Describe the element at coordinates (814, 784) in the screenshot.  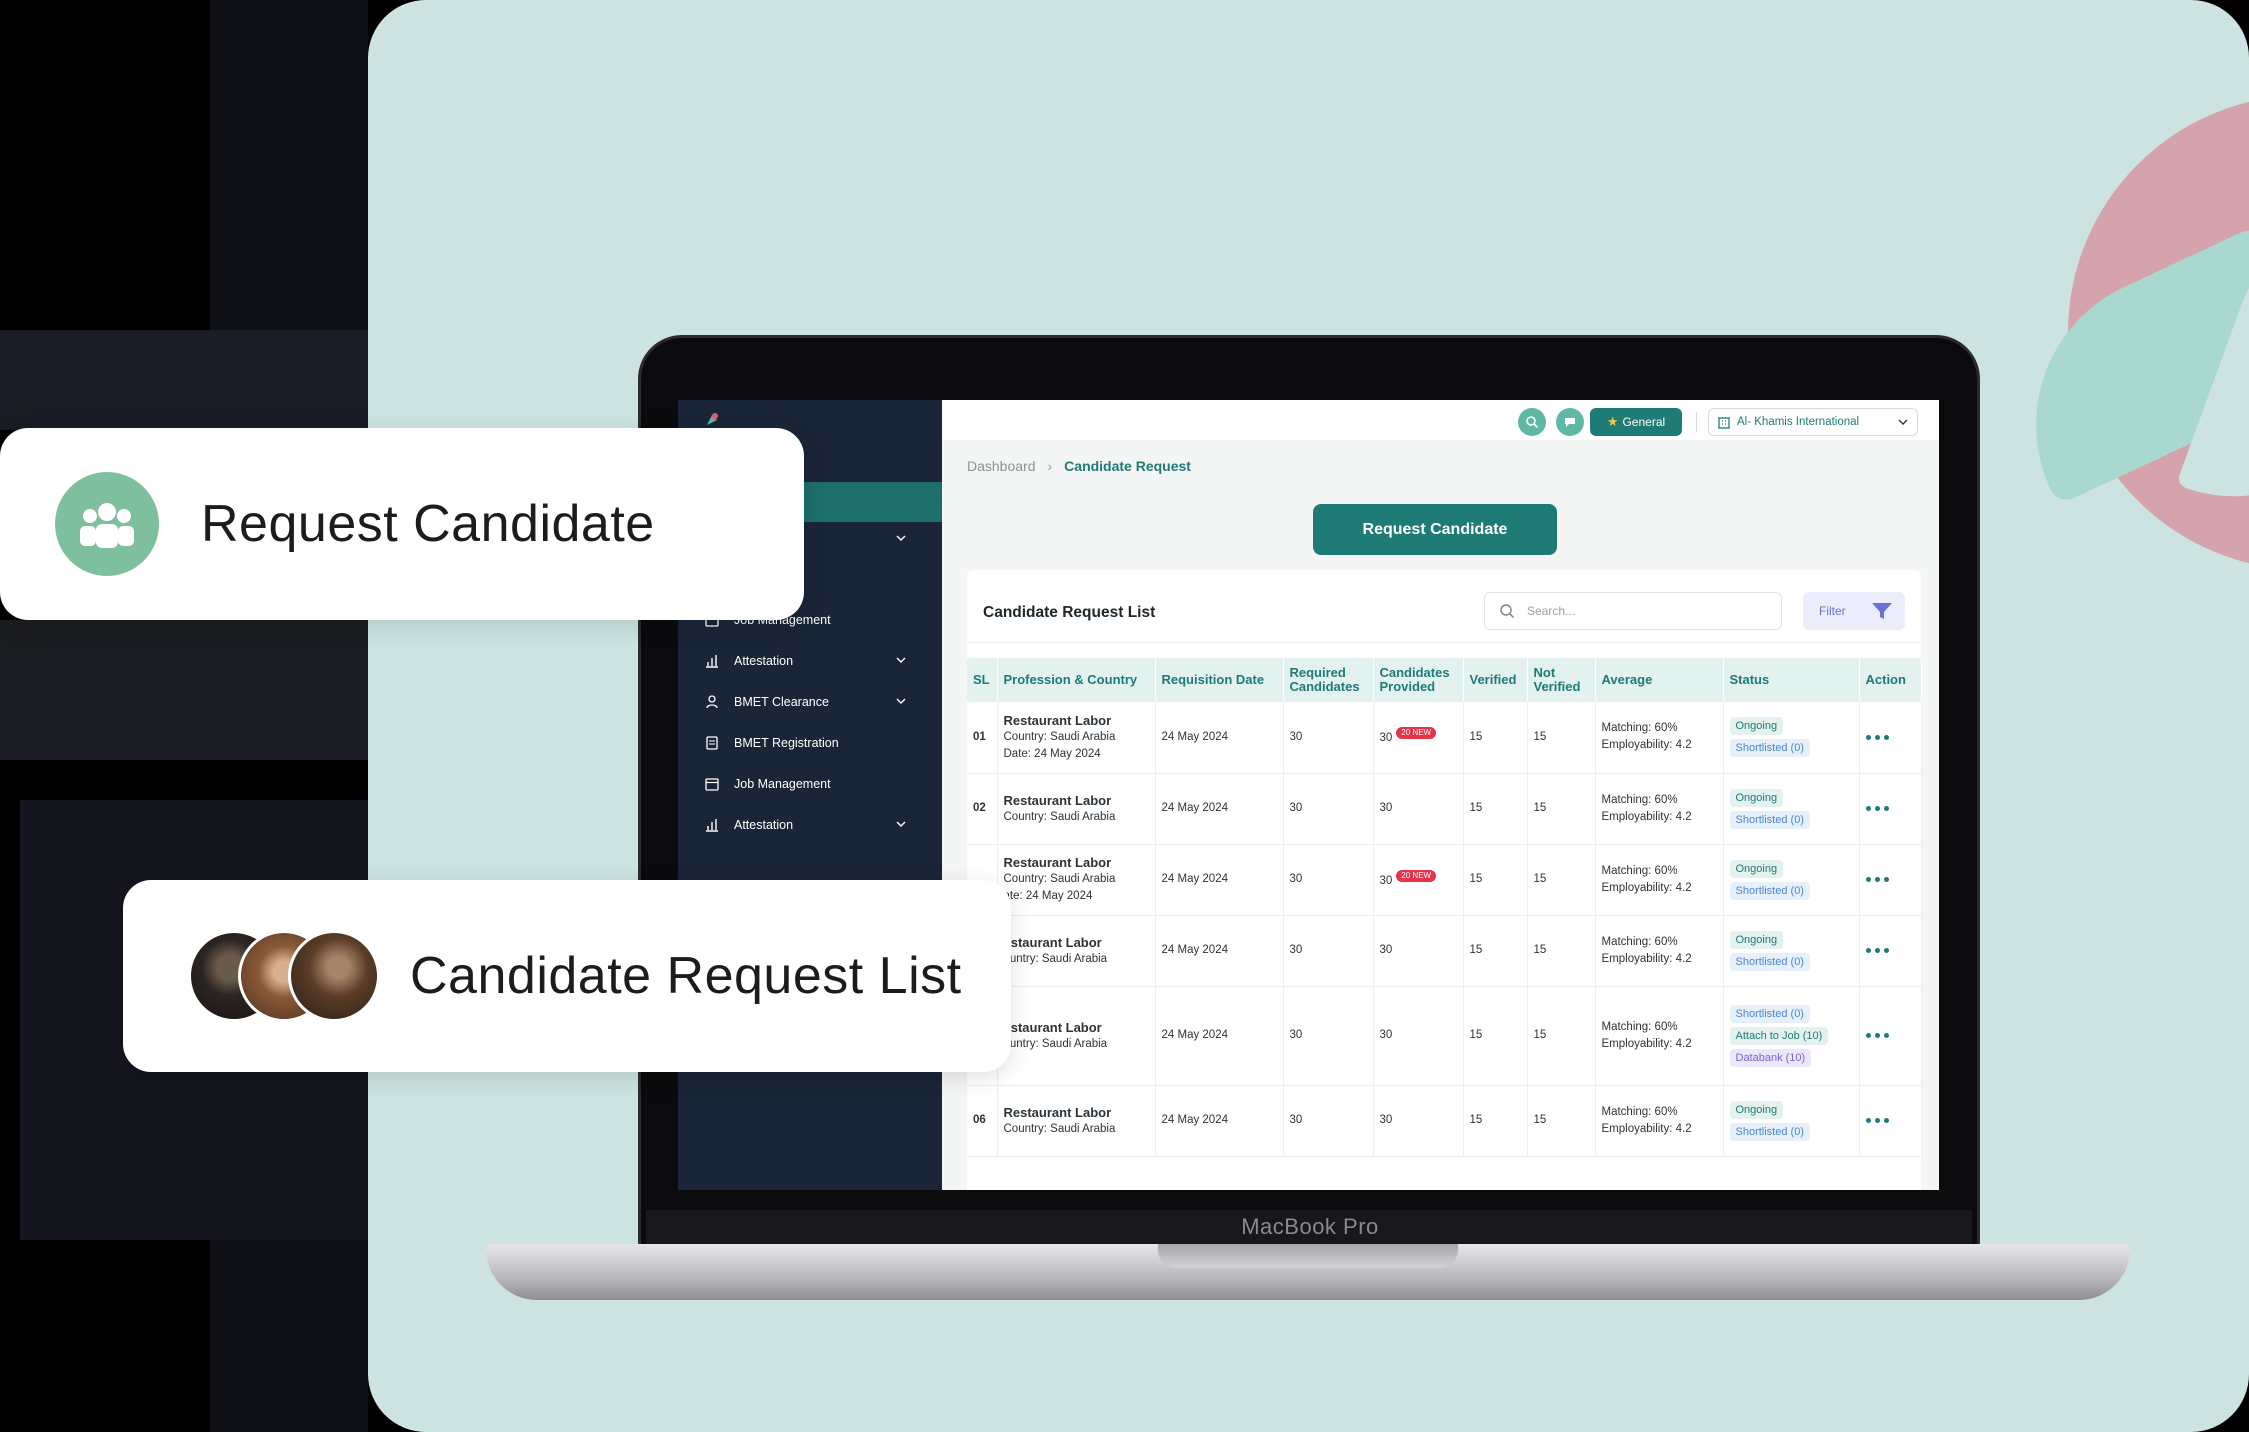
I see `sidebar-item-job-management: Job Management` at that location.